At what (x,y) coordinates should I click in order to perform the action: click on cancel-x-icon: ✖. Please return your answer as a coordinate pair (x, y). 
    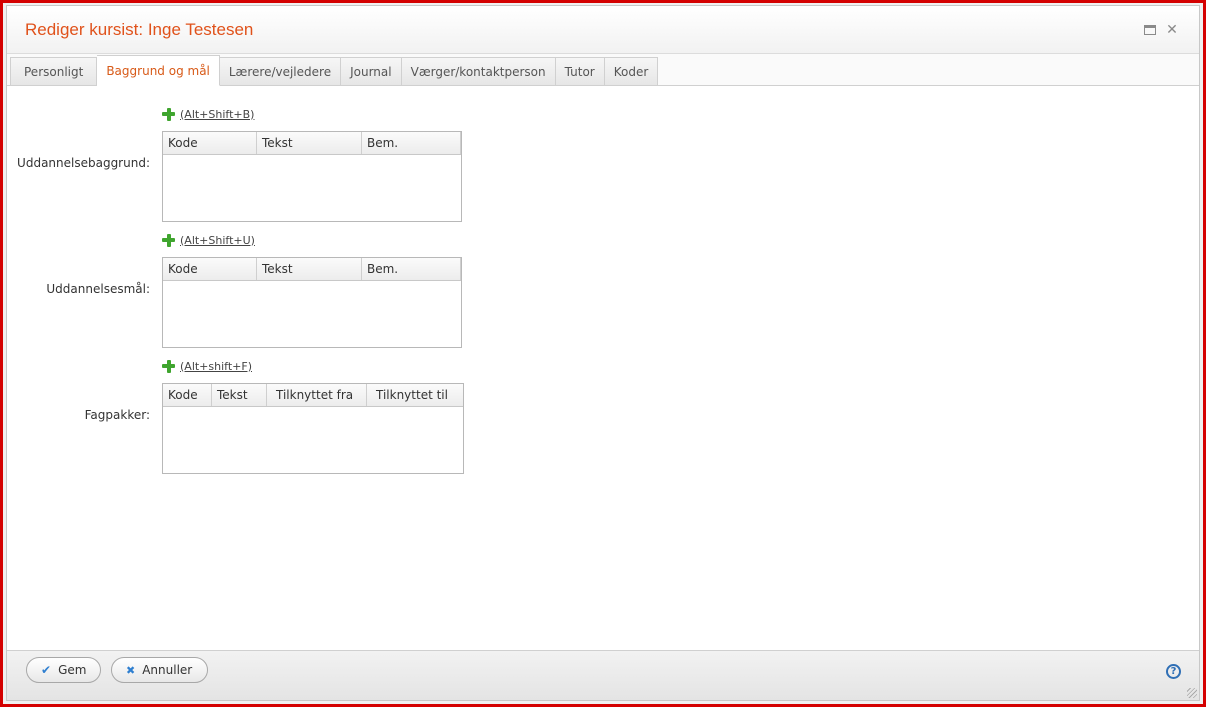
    Looking at the image, I should click on (131, 670).